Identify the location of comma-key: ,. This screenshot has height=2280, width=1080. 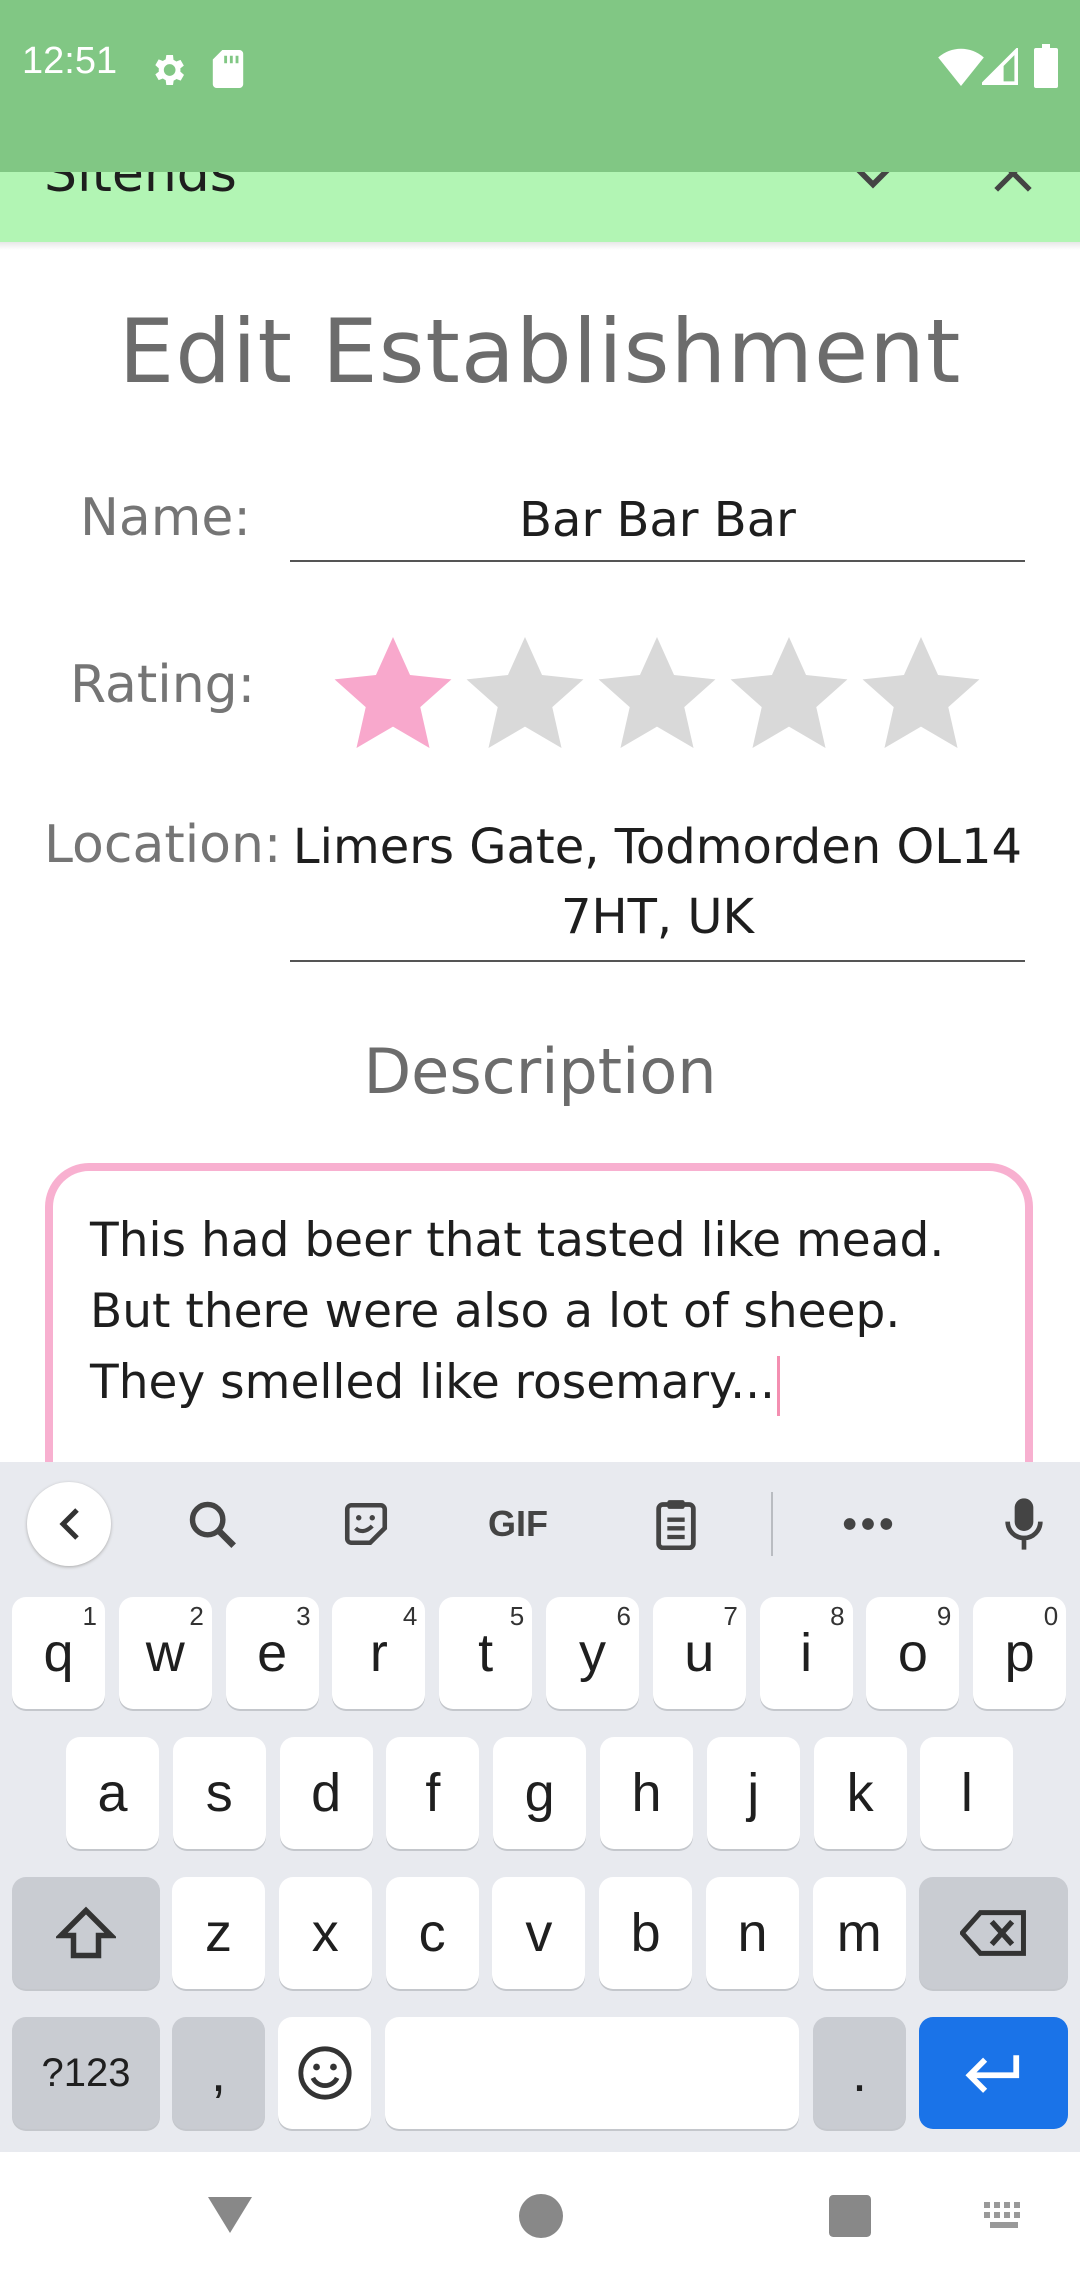
(218, 2073).